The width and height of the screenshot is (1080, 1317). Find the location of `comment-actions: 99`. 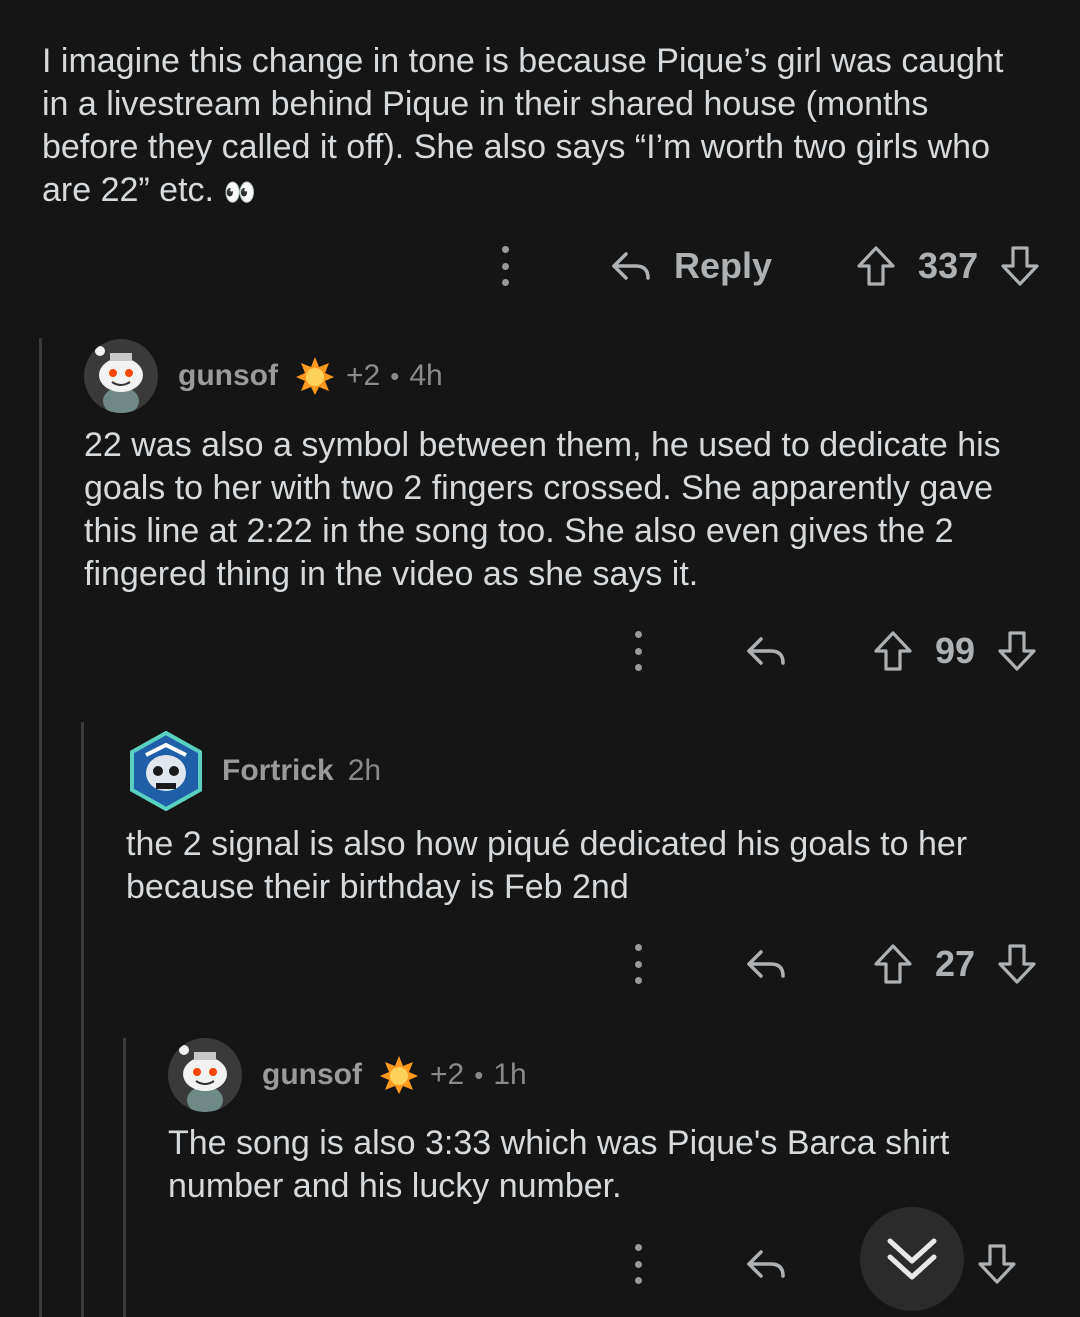

comment-actions: 99 is located at coordinates (834, 651).